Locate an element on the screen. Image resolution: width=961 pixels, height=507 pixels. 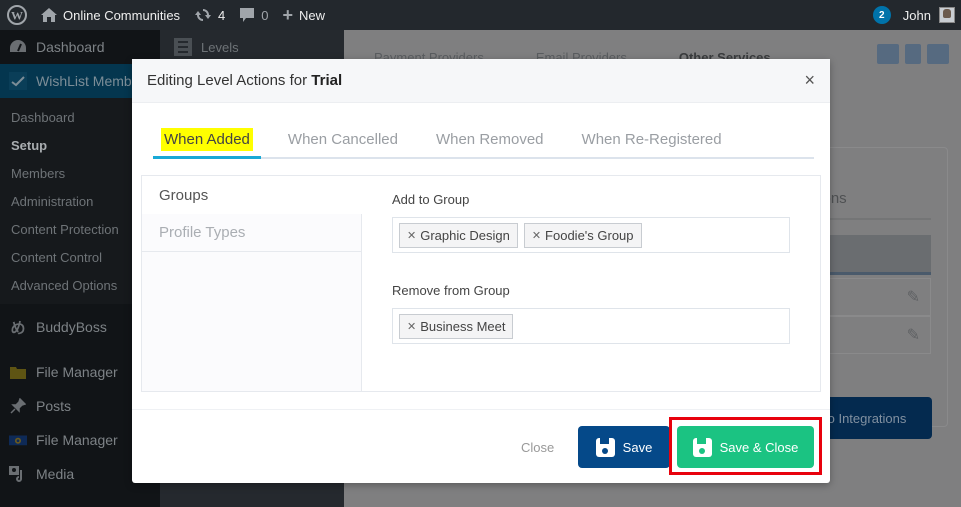
close-button: Close is located at coordinates (537, 447).